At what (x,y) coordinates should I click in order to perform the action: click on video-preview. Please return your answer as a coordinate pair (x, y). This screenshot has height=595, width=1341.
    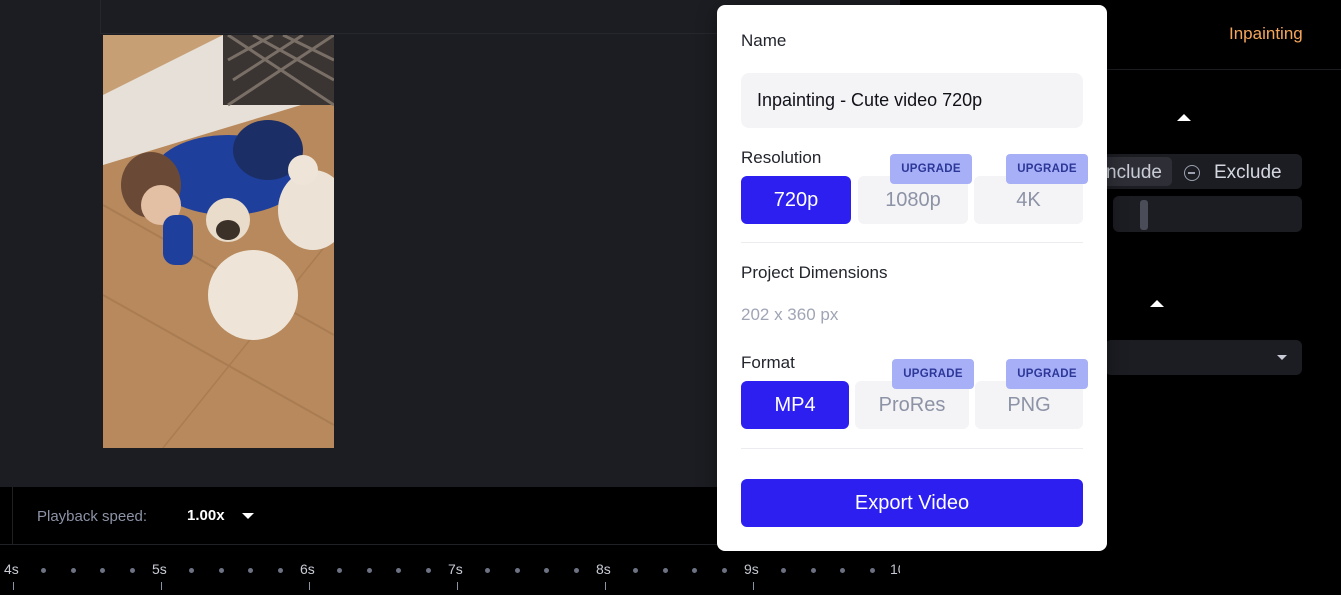
    Looking at the image, I should click on (218, 241).